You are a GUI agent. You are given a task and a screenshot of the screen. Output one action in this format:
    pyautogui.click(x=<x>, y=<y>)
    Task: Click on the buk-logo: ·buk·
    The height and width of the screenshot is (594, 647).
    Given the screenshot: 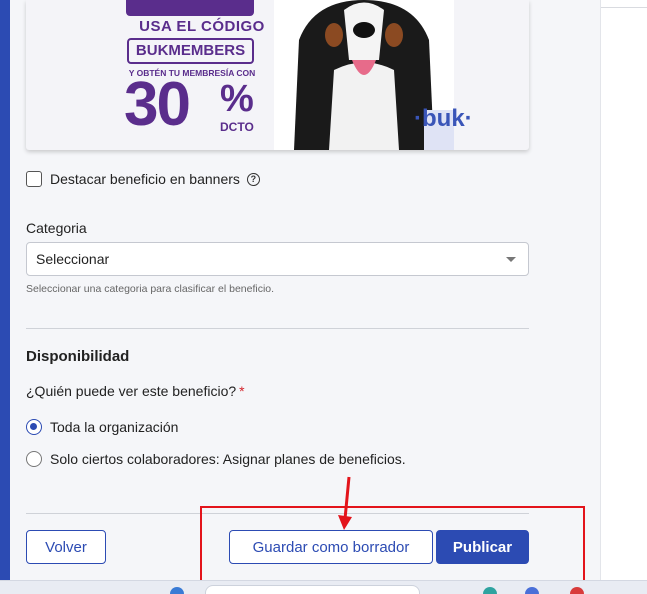 What is the action you would take?
    pyautogui.click(x=443, y=118)
    